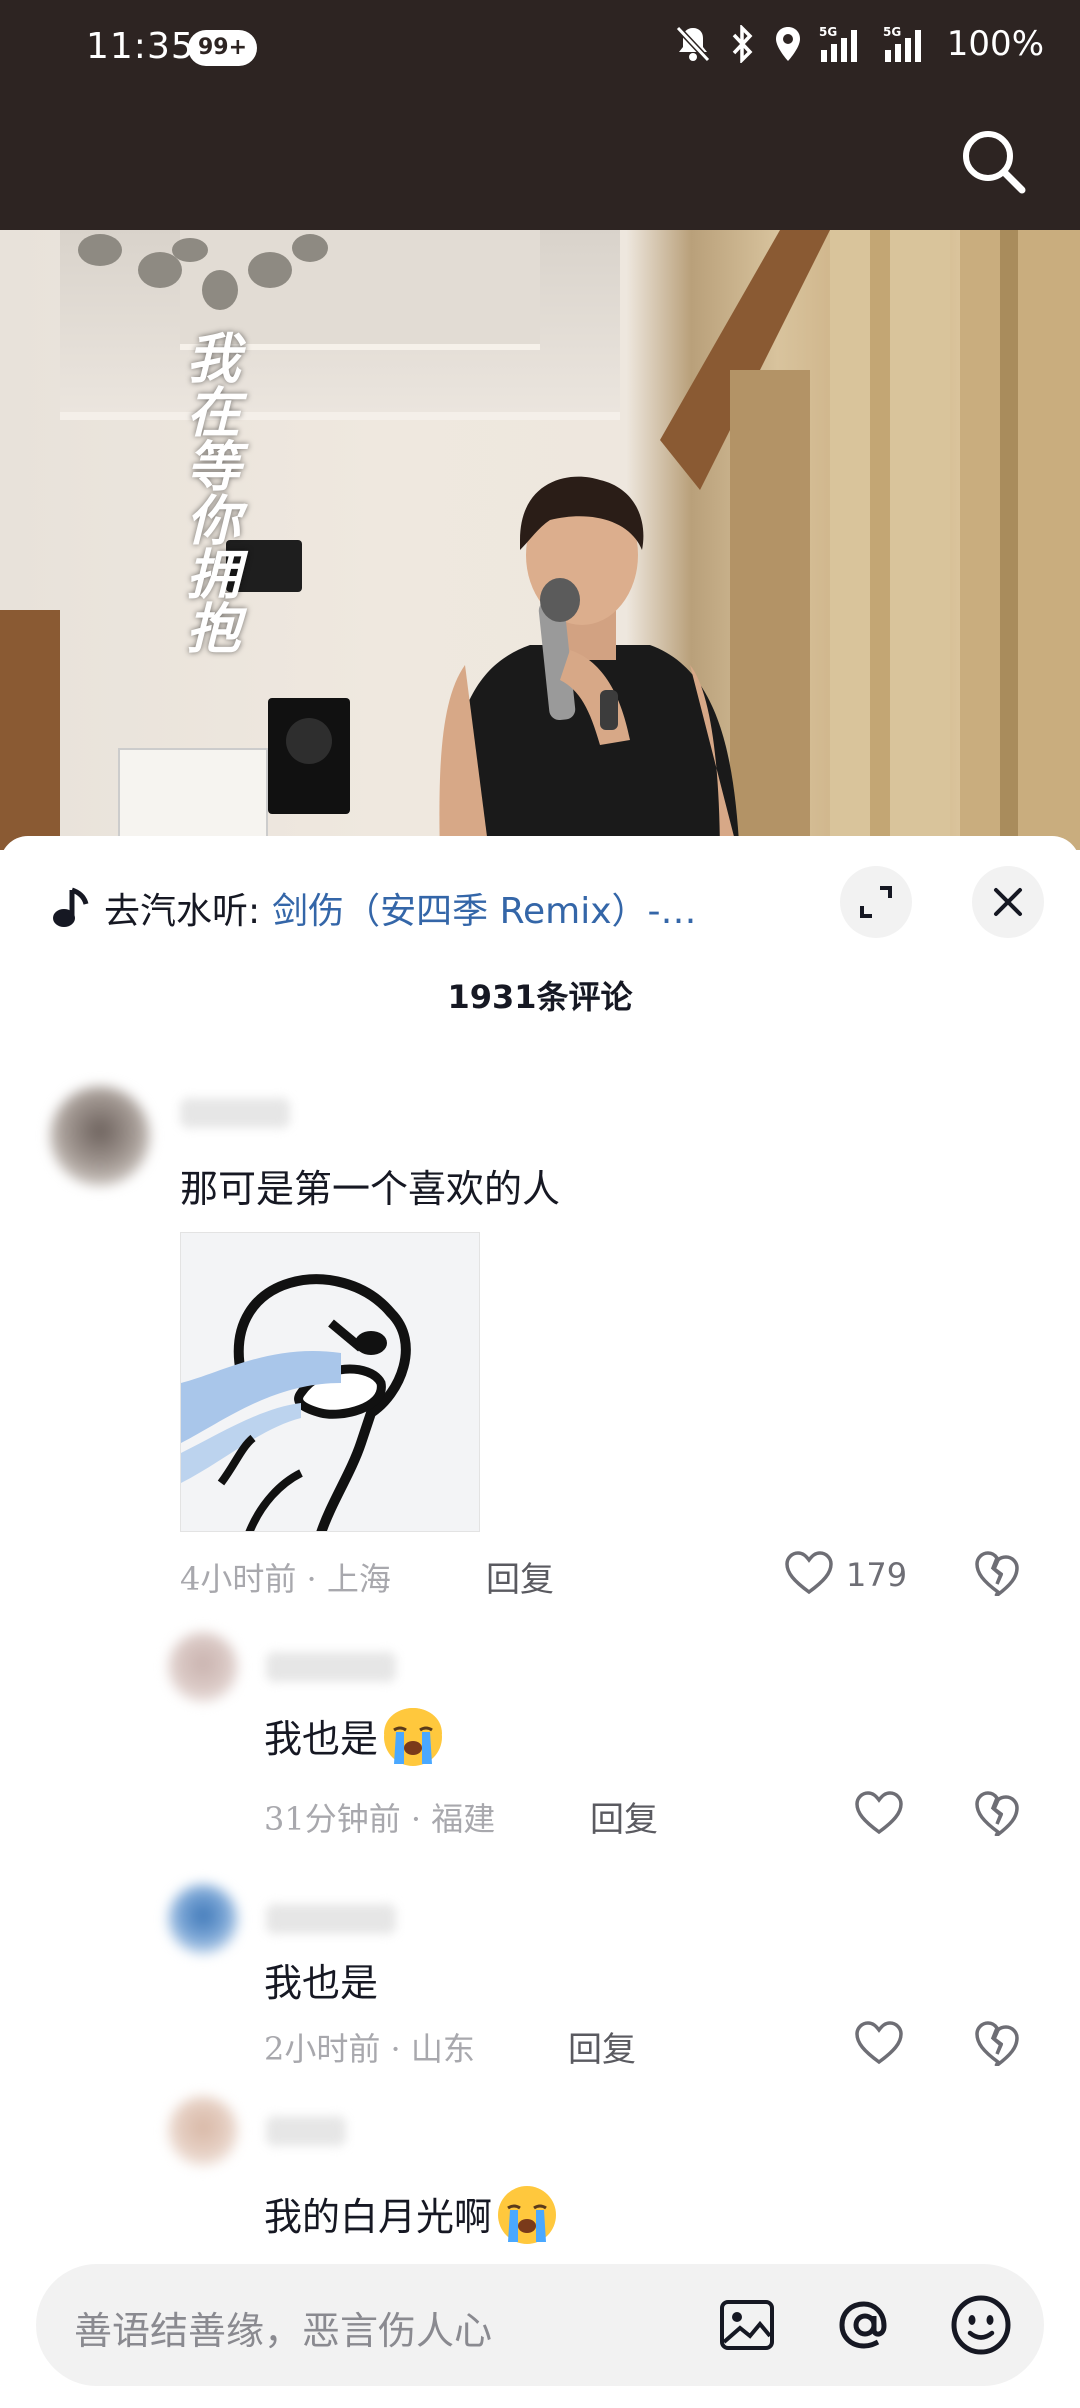  Describe the element at coordinates (182, 911) in the screenshot. I see `music-prefix: 去汽水听:` at that location.